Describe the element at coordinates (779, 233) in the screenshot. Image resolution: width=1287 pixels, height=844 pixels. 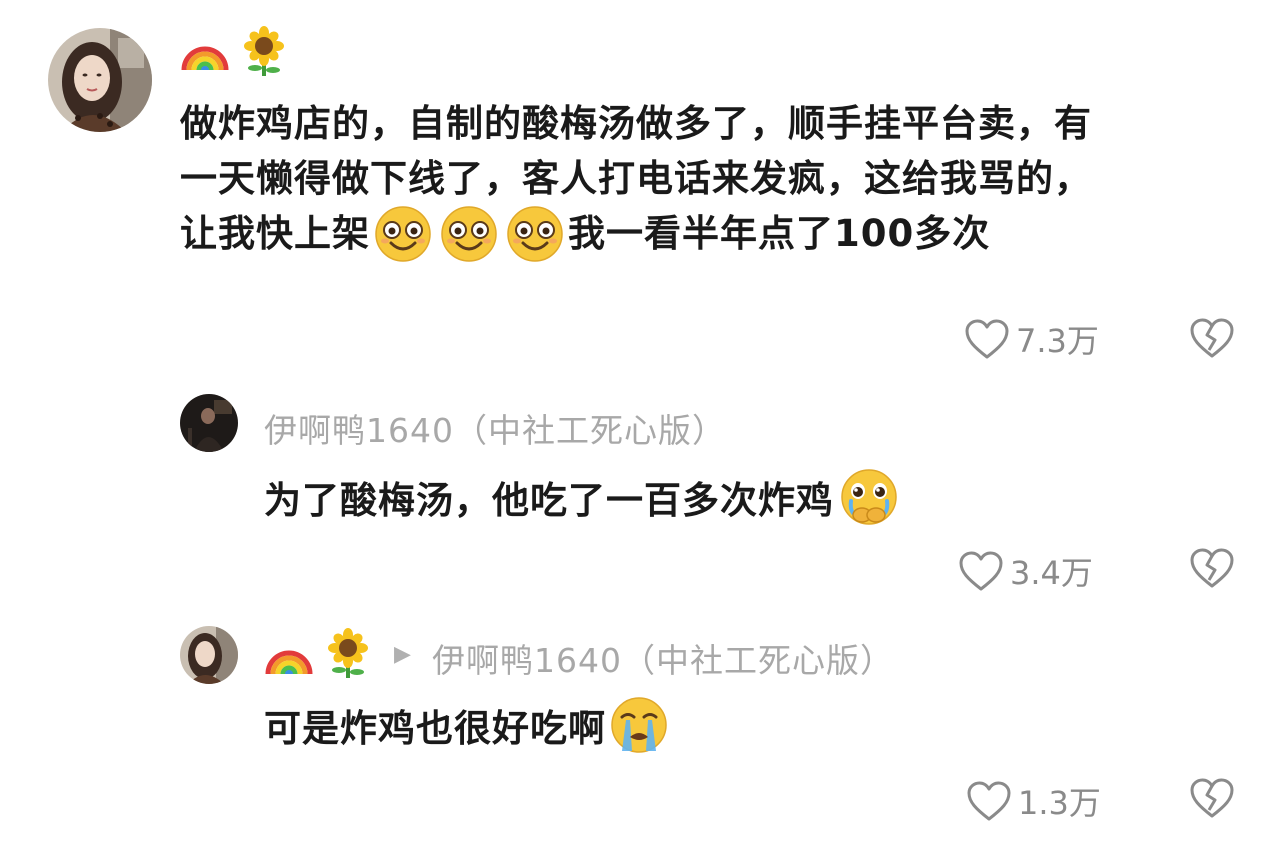
I see `comment-text-segment: 我一看半年点了100多次` at that location.